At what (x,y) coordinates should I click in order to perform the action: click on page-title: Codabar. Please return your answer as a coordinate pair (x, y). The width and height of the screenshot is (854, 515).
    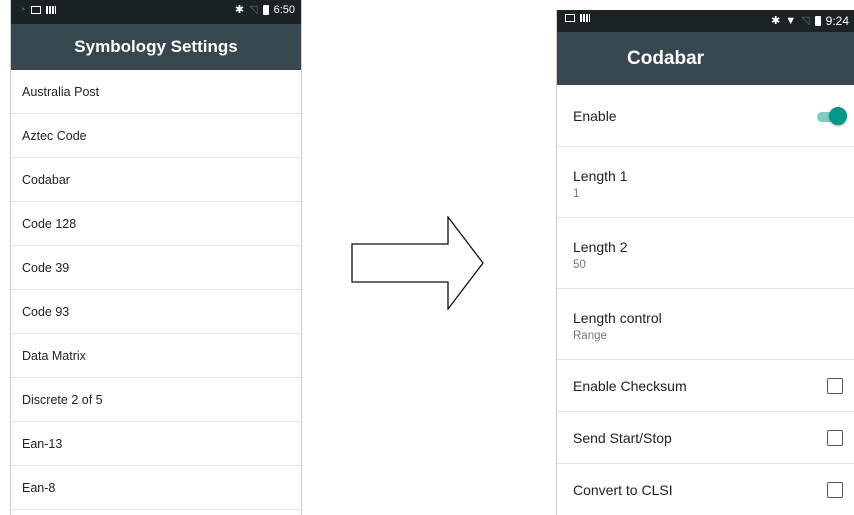
    Looking at the image, I should click on (666, 58).